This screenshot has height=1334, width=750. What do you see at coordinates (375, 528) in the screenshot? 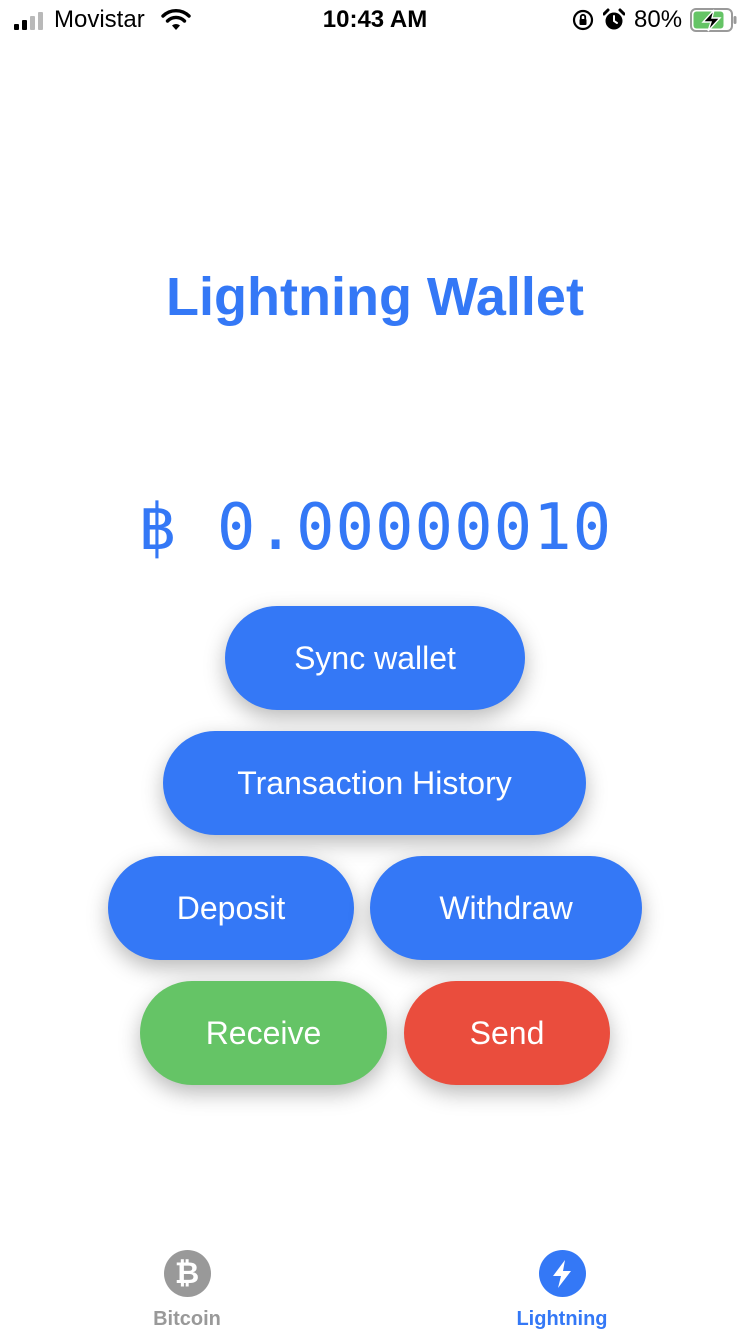
I see `wallet-balance: ฿ 0.00000010` at bounding box center [375, 528].